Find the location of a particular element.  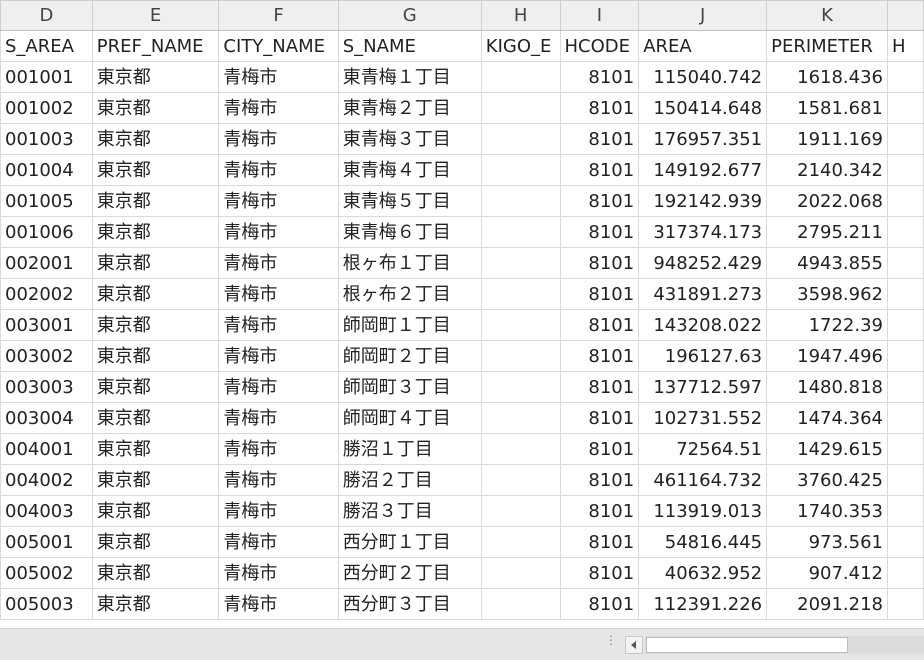

table-cell: 1618.436 is located at coordinates (827, 77).